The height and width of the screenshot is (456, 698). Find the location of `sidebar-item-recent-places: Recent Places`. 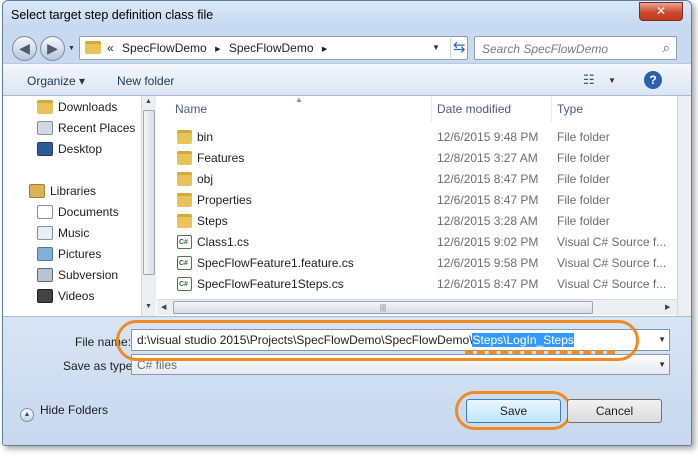

sidebar-item-recent-places: Recent Places is located at coordinates (86, 128).